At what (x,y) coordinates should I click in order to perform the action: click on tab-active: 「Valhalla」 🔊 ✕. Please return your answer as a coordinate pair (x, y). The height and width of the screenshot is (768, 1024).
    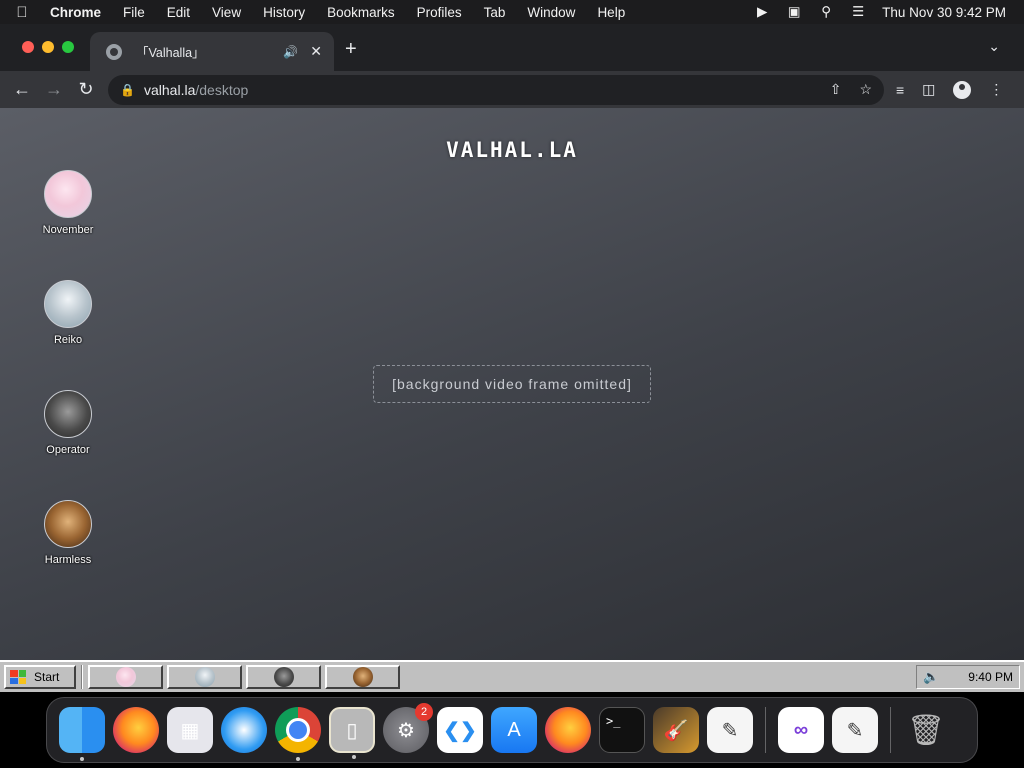
    Looking at the image, I should click on (212, 51).